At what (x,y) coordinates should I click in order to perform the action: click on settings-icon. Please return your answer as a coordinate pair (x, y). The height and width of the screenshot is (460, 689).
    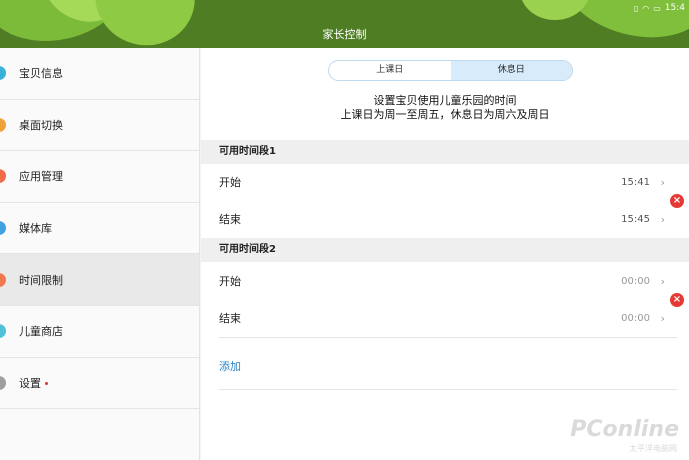
    Looking at the image, I should click on (3, 382).